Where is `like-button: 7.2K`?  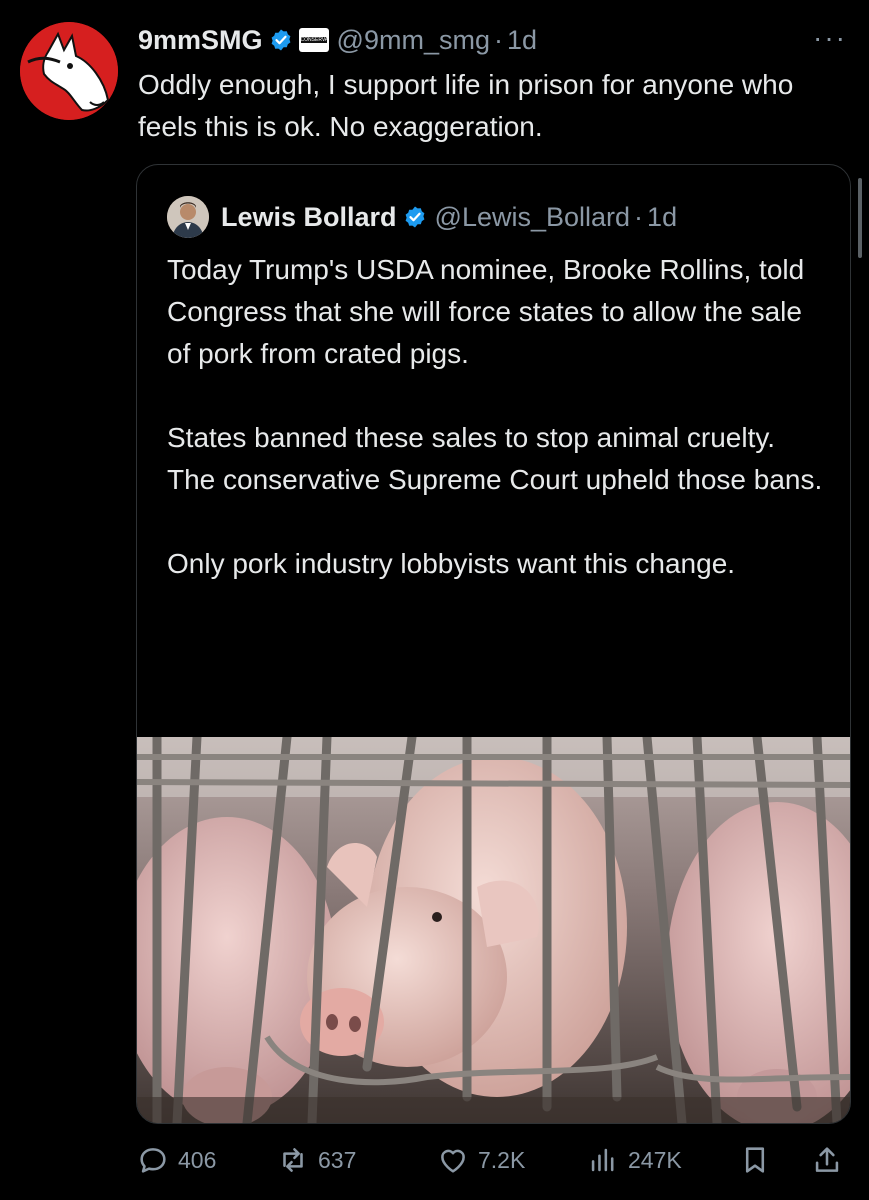 like-button: 7.2K is located at coordinates (480, 1160).